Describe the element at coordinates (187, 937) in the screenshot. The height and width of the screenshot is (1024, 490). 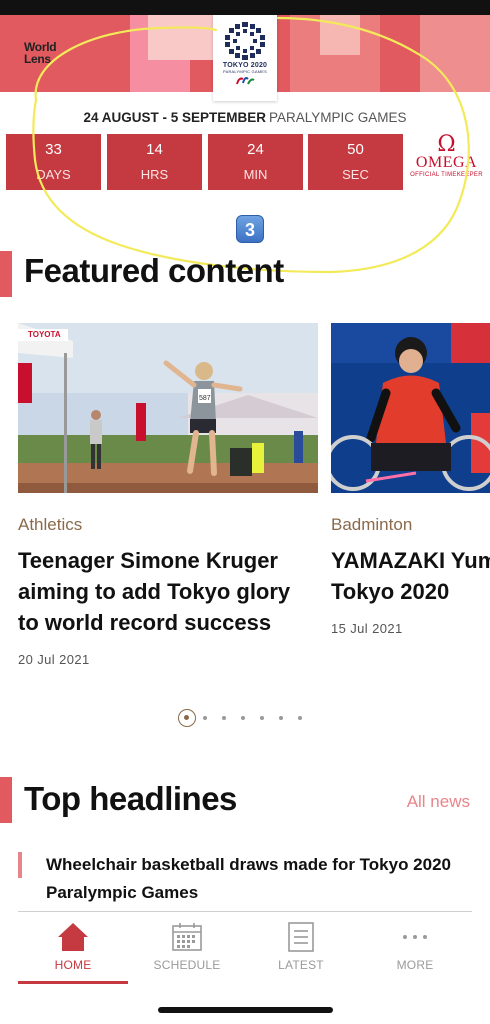
I see `calendar-icon` at that location.